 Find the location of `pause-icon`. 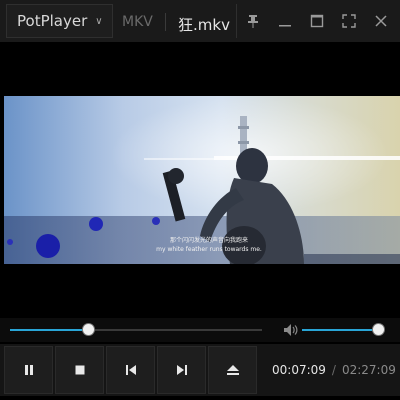

pause-icon is located at coordinates (28, 370).